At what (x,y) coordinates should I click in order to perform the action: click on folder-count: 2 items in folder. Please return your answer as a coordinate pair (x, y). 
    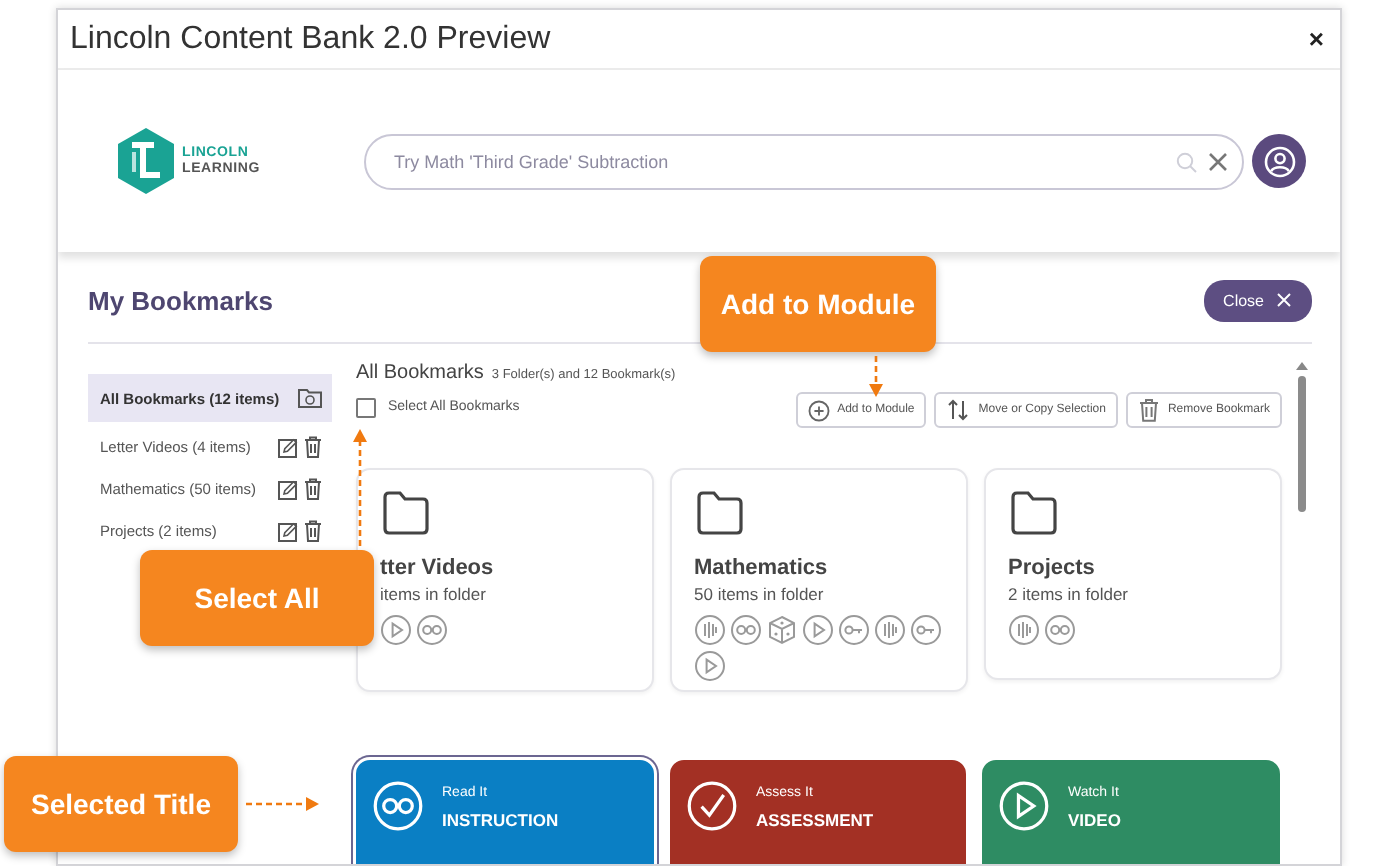
    Looking at the image, I should click on (1069, 594).